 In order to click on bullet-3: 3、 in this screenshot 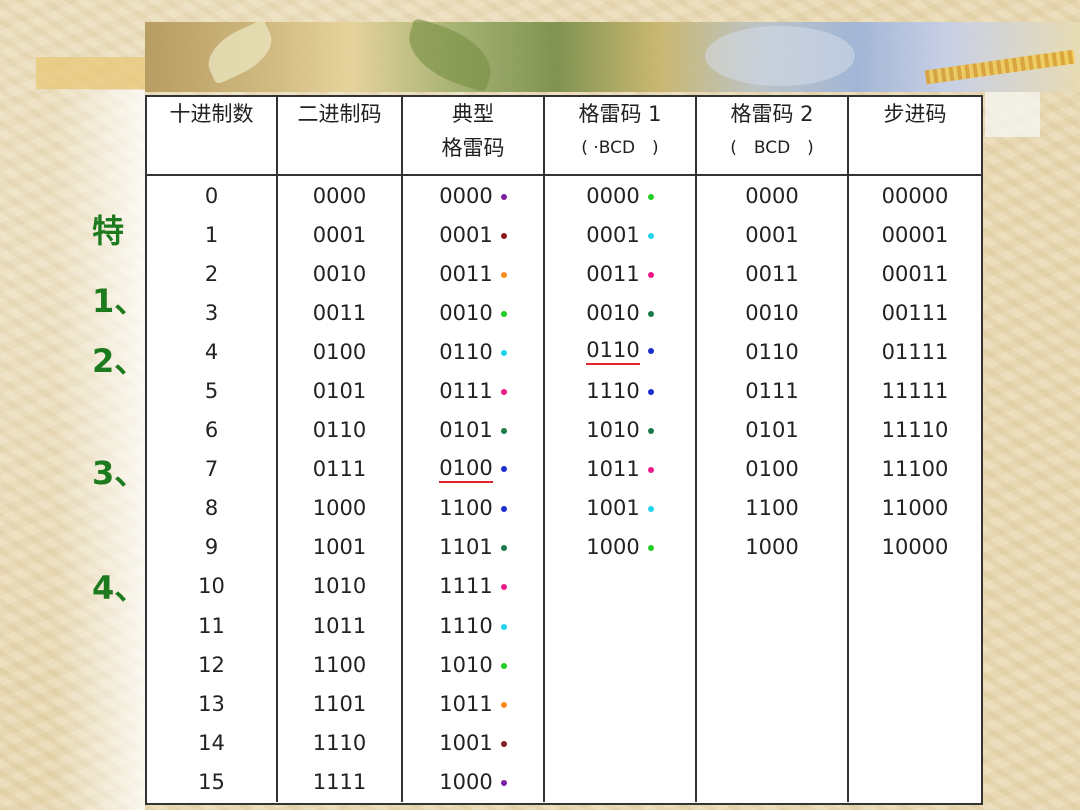, I will do `click(119, 473)`.